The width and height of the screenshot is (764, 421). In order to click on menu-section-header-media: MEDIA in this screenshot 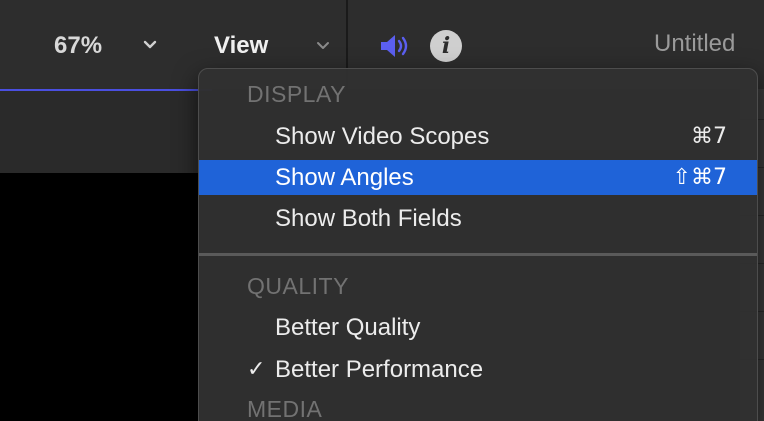, I will do `click(285, 408)`.